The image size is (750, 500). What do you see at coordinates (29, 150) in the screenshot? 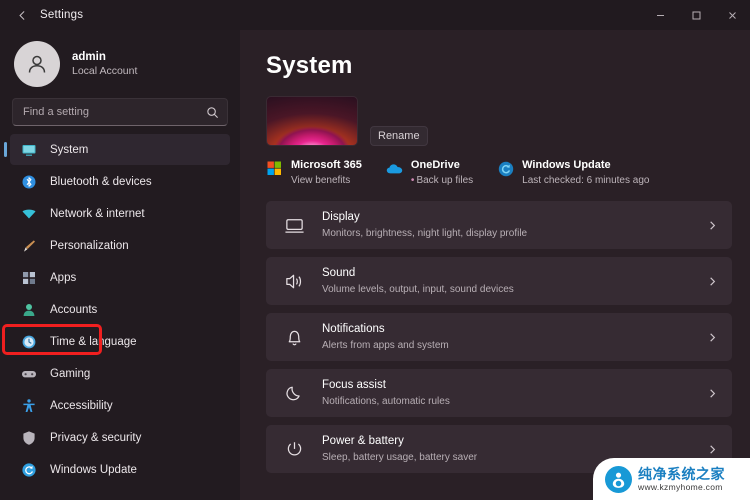
I see `monitor-icon` at bounding box center [29, 150].